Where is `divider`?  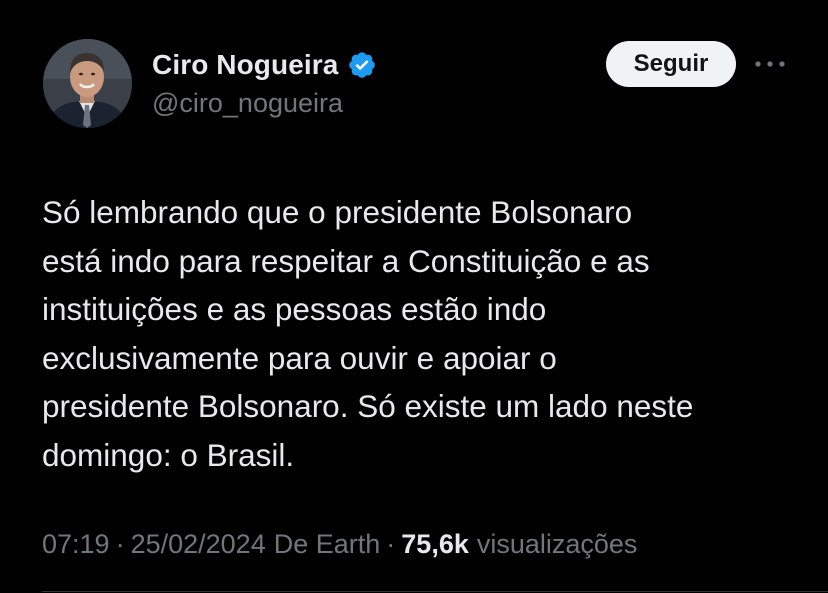 divider is located at coordinates (435, 591).